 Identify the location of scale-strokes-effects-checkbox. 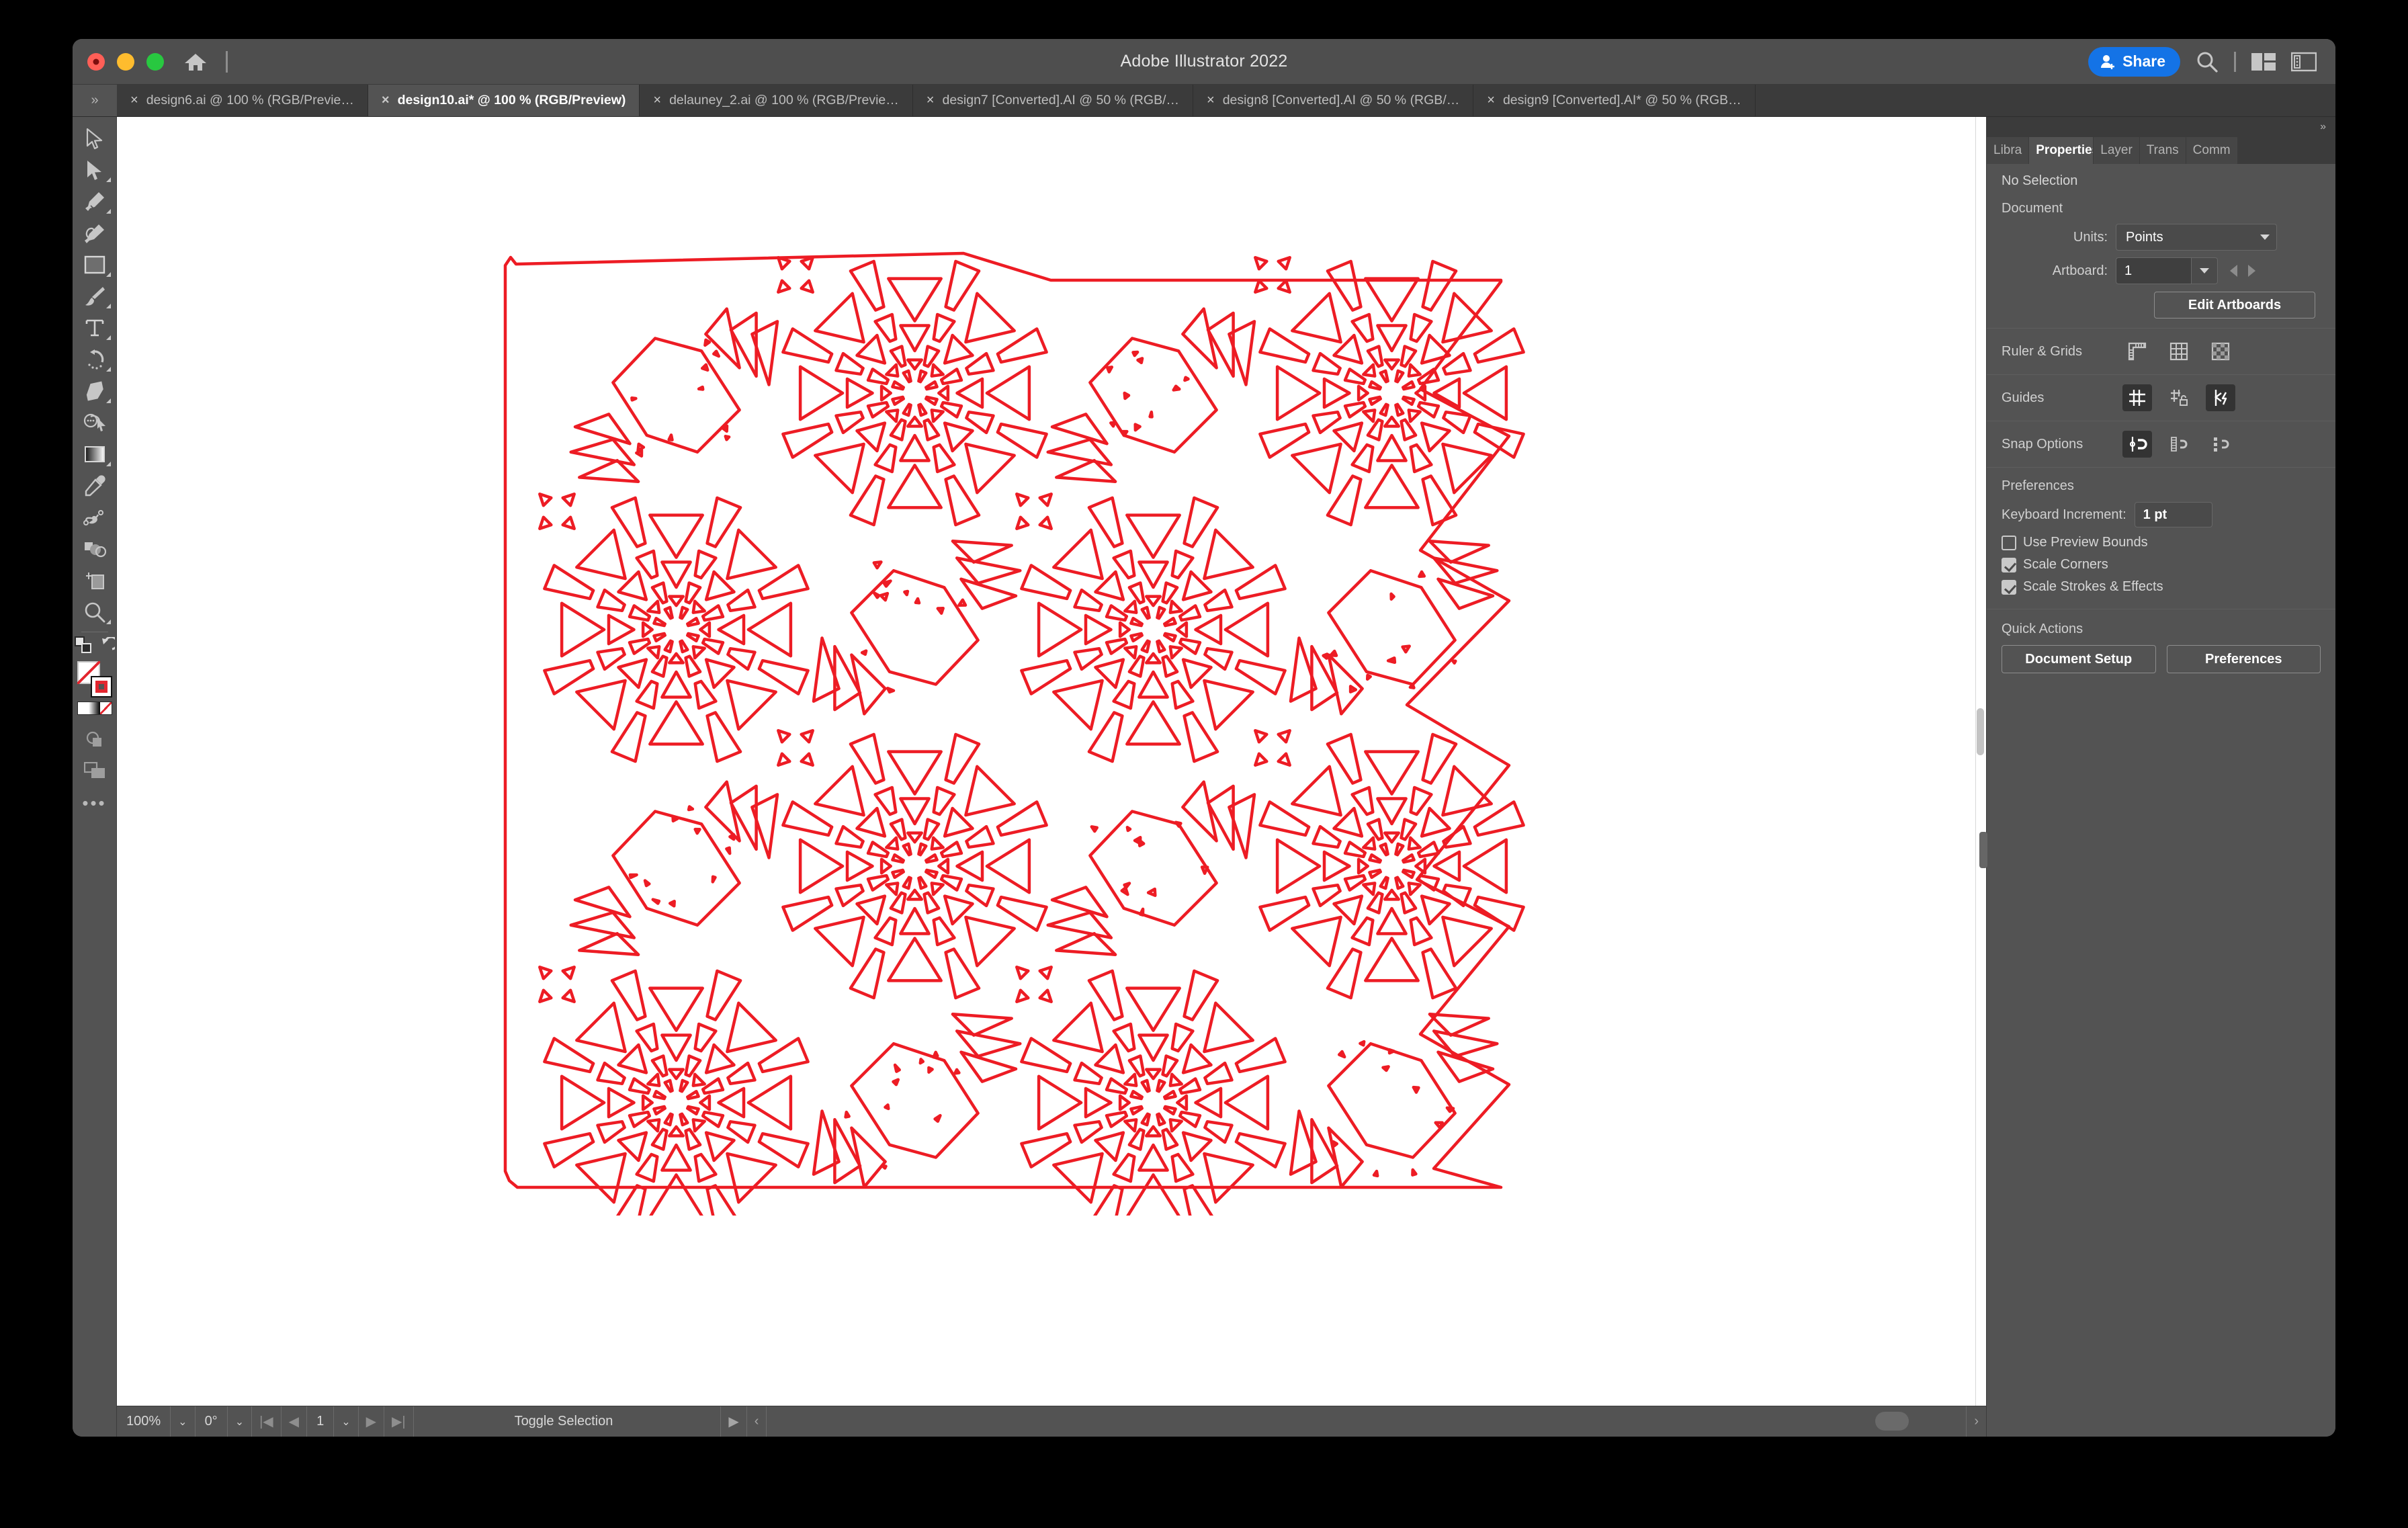
(2009, 587).